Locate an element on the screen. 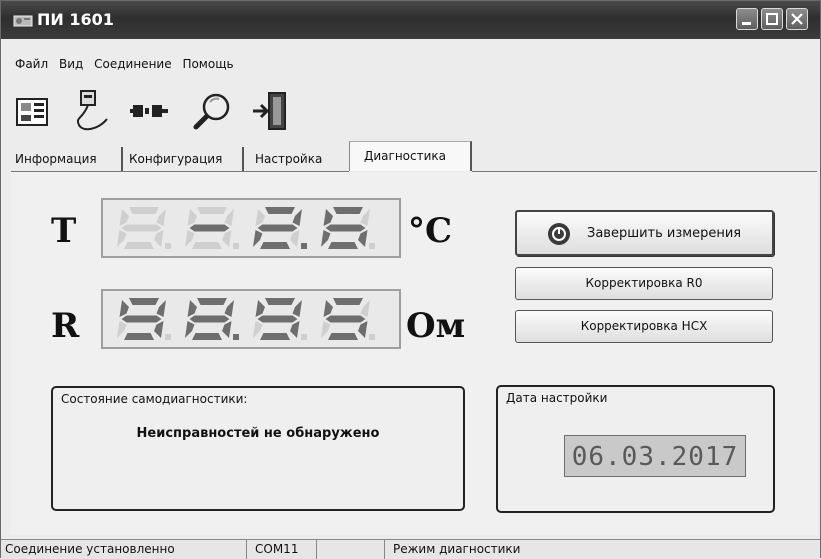  calibration-date-caption: Дата настройки is located at coordinates (557, 398).